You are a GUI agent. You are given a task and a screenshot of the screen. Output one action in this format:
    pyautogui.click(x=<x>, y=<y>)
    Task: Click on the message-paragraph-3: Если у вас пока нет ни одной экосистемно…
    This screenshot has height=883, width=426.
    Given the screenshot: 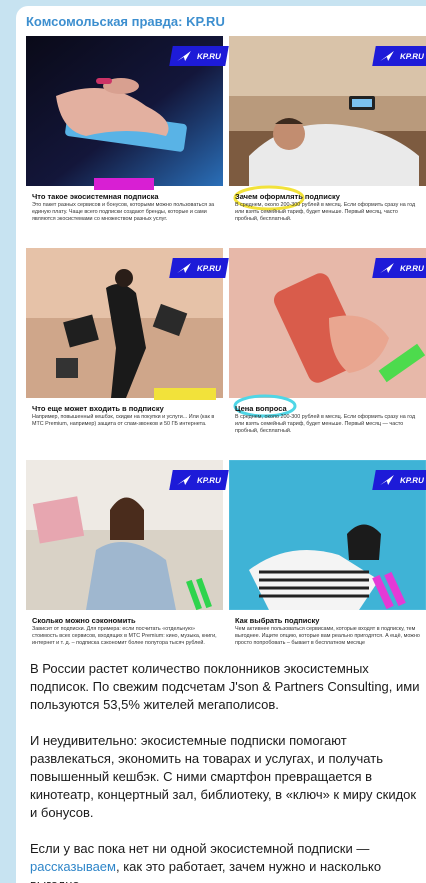 What is the action you would take?
    pyautogui.click(x=206, y=862)
    